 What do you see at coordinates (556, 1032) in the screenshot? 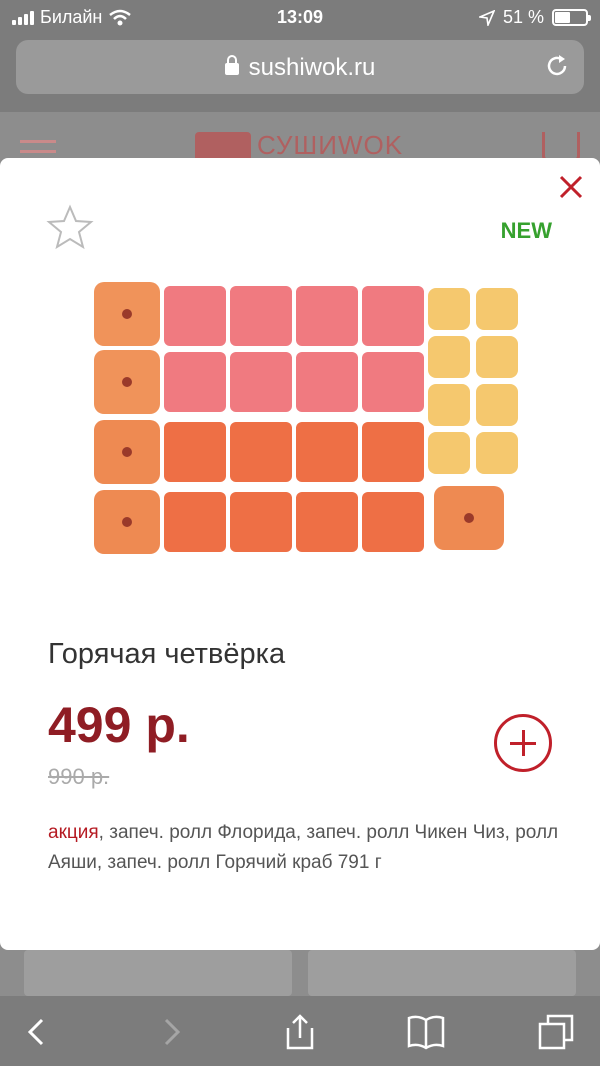
I see `tabs-icon` at bounding box center [556, 1032].